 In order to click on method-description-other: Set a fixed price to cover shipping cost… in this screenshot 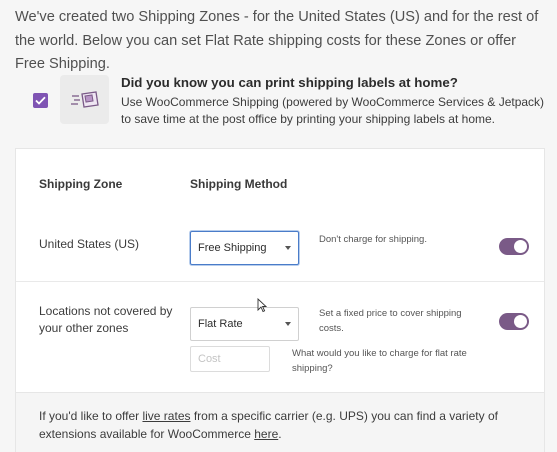, I will do `click(390, 321)`.